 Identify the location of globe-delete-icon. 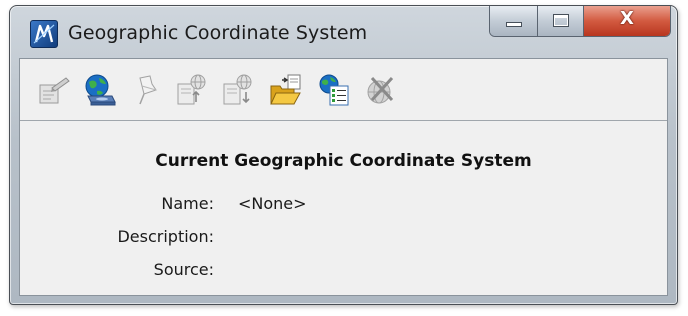
(380, 90).